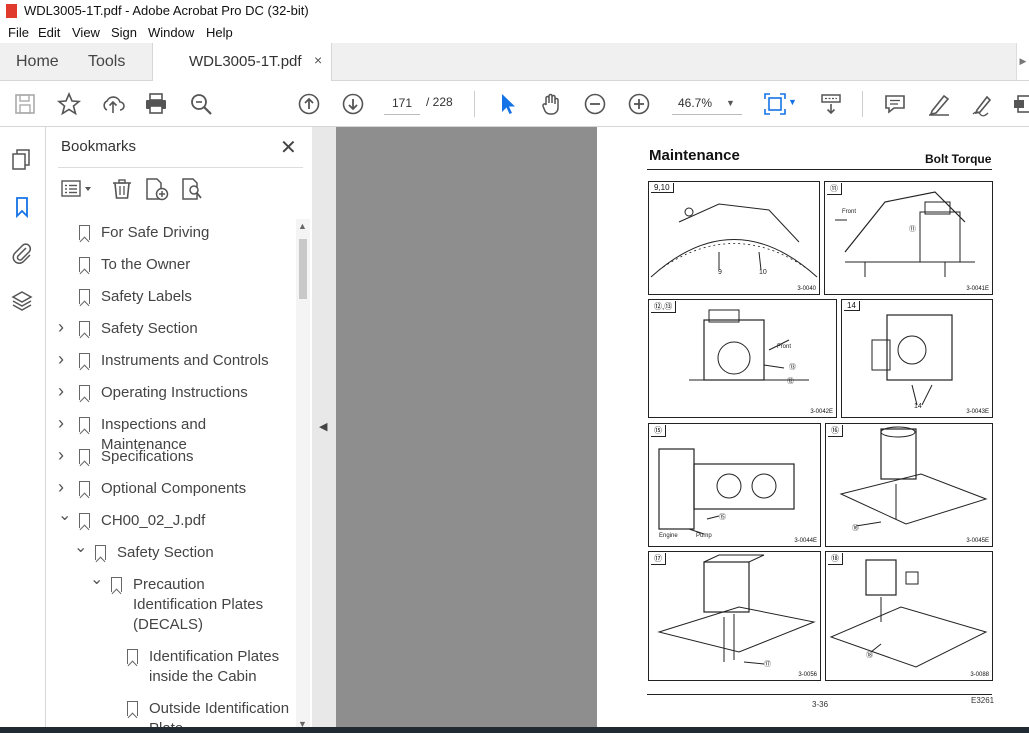  I want to click on new-bookmark-icon, so click(157, 189).